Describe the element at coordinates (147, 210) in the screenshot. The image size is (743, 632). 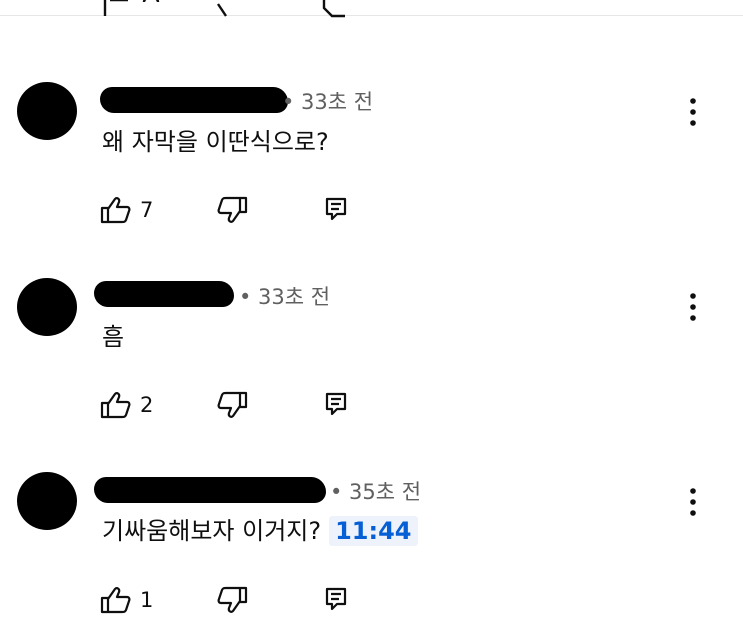
I see `like-count: 7` at that location.